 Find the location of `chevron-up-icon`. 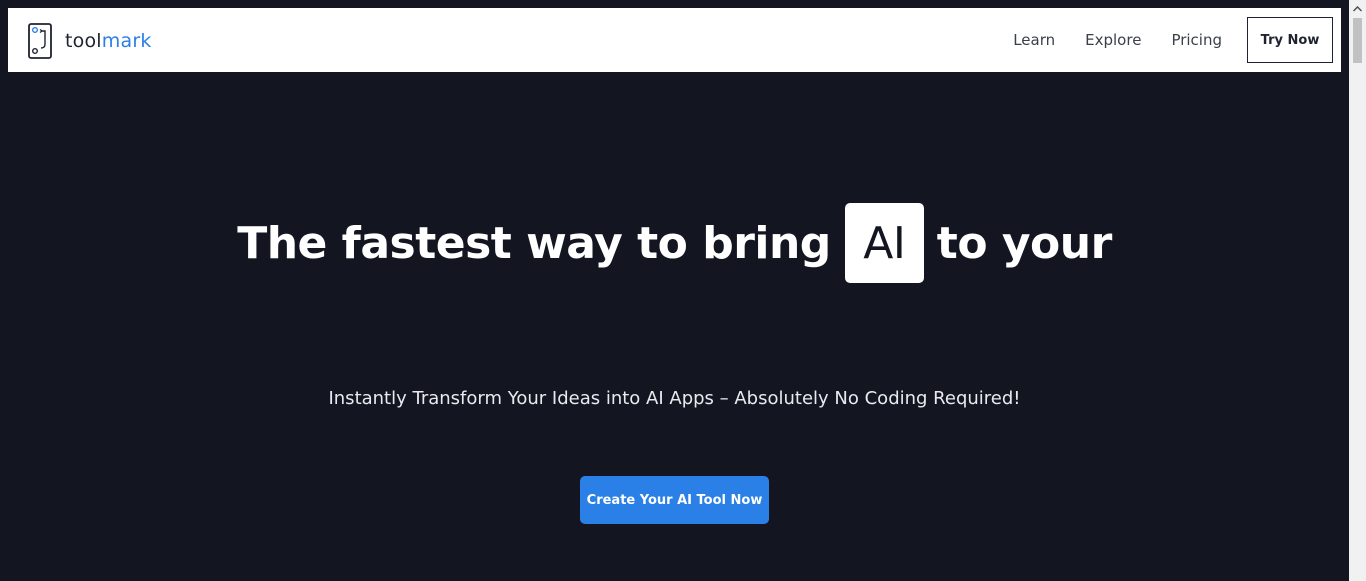

chevron-up-icon is located at coordinates (1357, 8).